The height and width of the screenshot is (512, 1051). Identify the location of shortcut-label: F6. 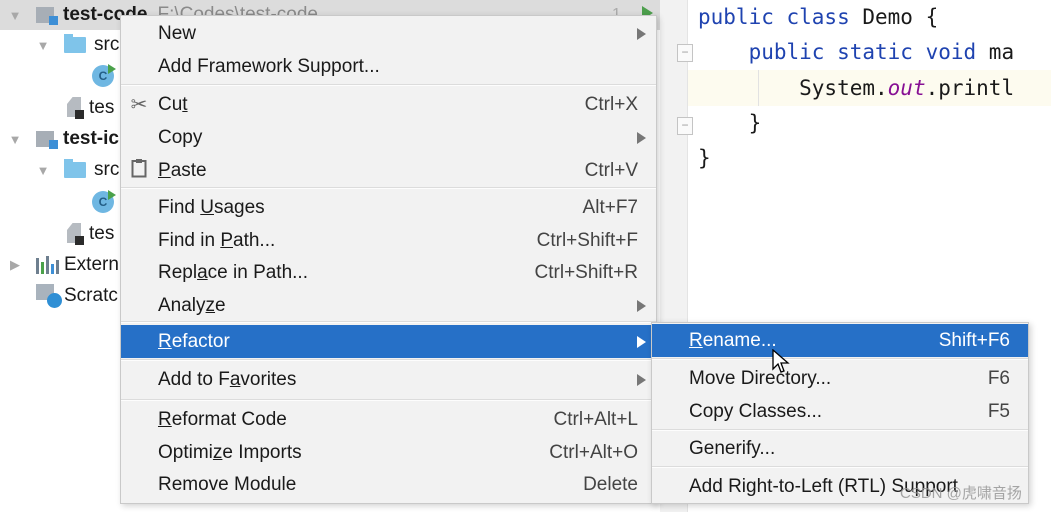
(998, 378).